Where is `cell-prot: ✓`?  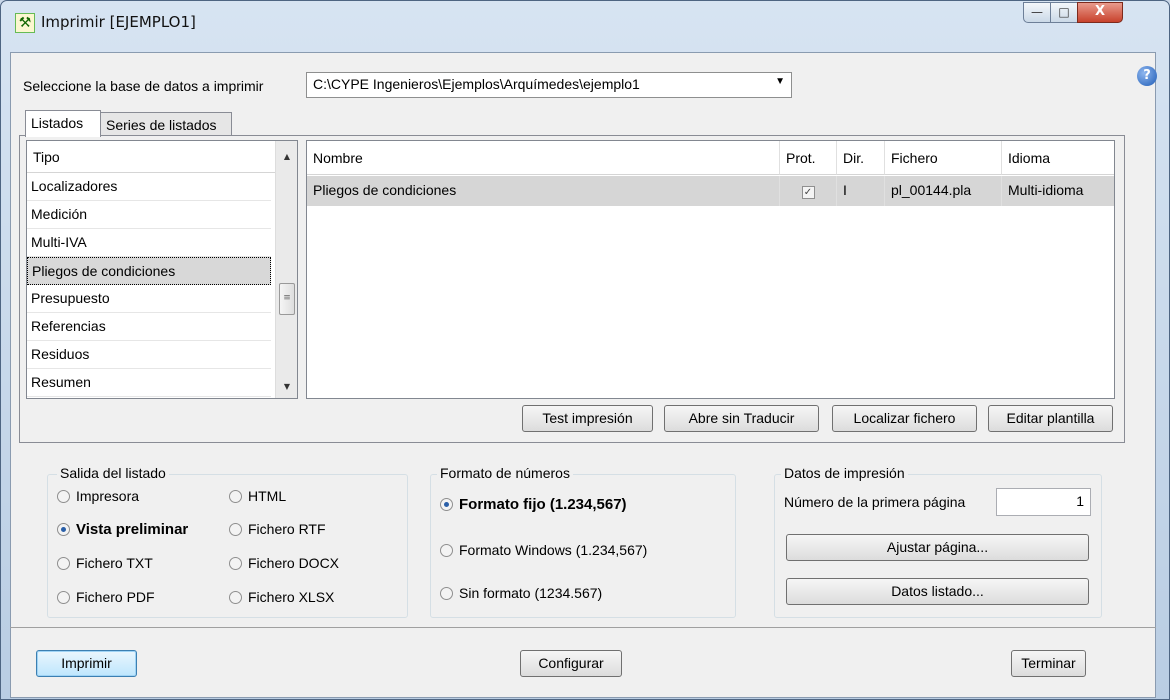 cell-prot: ✓ is located at coordinates (808, 191).